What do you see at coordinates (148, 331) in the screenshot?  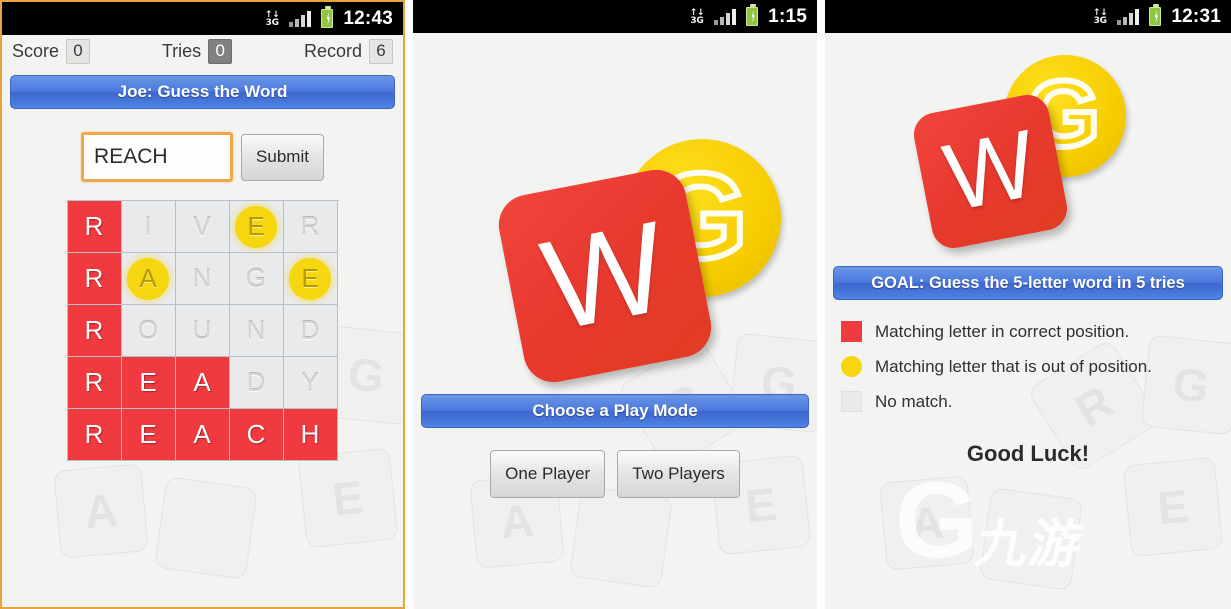 I see `grid-cell: O` at bounding box center [148, 331].